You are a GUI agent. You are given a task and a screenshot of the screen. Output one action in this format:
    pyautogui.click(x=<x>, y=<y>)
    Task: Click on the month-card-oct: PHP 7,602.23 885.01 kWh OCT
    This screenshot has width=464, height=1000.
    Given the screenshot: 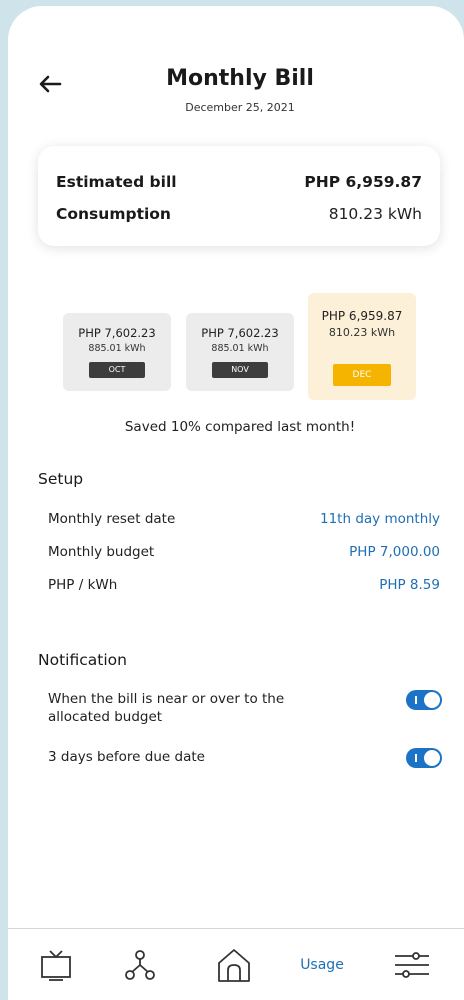 What is the action you would take?
    pyautogui.click(x=117, y=352)
    